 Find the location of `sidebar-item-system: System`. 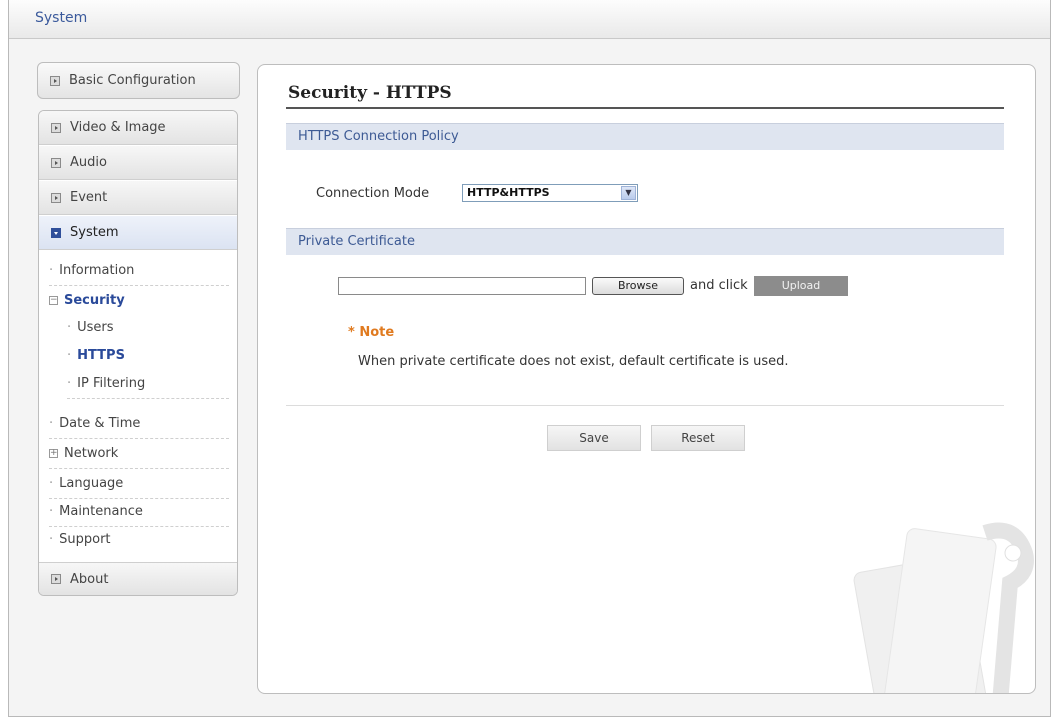

sidebar-item-system: System is located at coordinates (138, 233).